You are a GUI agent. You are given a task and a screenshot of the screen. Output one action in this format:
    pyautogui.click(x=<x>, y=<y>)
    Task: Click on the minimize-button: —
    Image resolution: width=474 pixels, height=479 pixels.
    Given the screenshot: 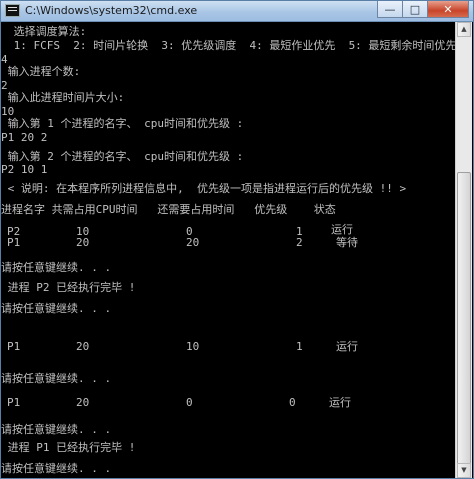 What is the action you would take?
    pyautogui.click(x=390, y=9)
    